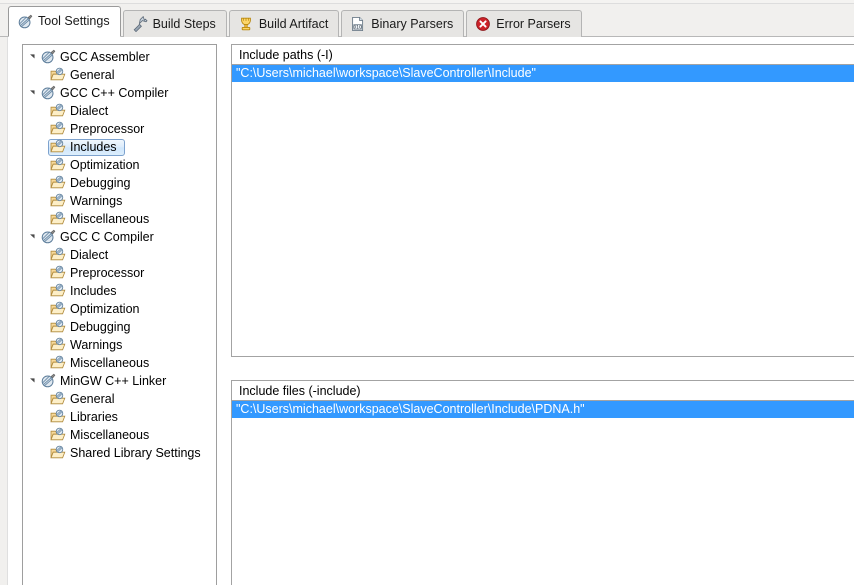 The height and width of the screenshot is (585, 854). What do you see at coordinates (89, 345) in the screenshot?
I see `tree-item-content: Warnings` at bounding box center [89, 345].